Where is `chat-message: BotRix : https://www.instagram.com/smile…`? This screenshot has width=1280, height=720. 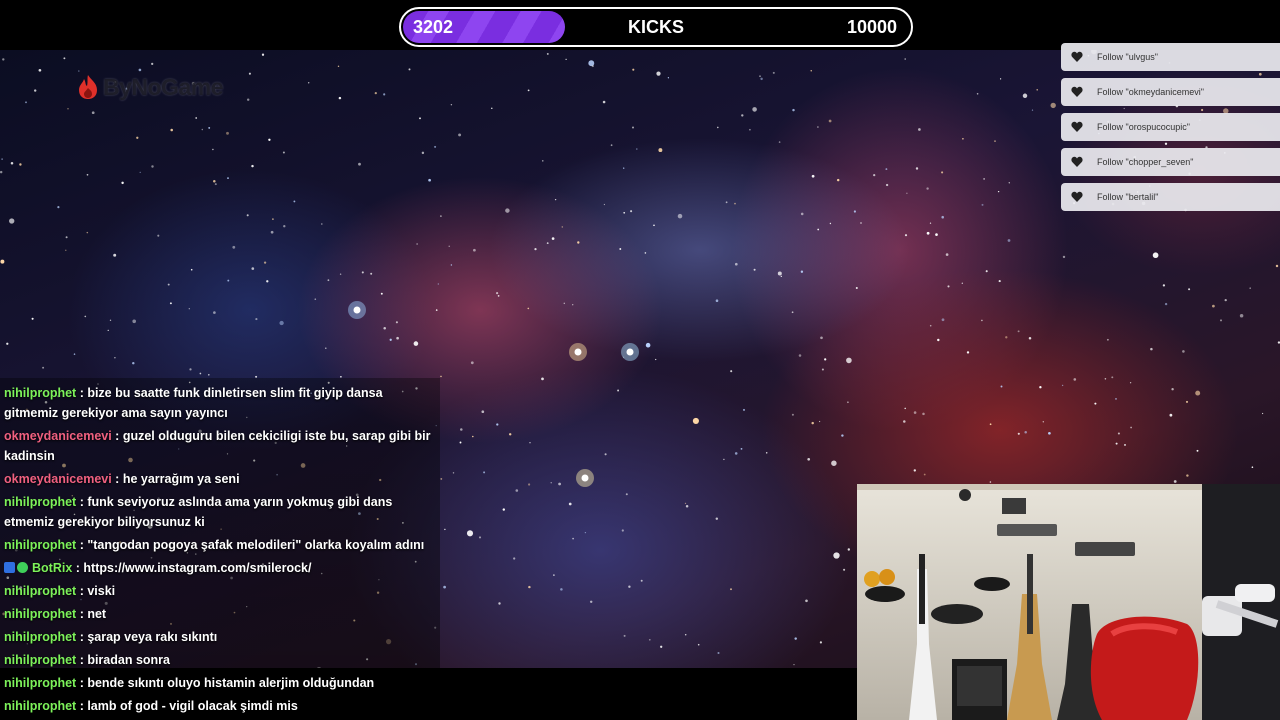 chat-message: BotRix : https://www.instagram.com/smile… is located at coordinates (220, 568).